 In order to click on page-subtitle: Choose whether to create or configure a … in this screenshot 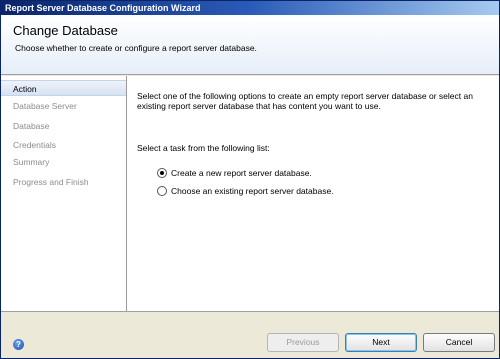, I will do `click(136, 48)`.